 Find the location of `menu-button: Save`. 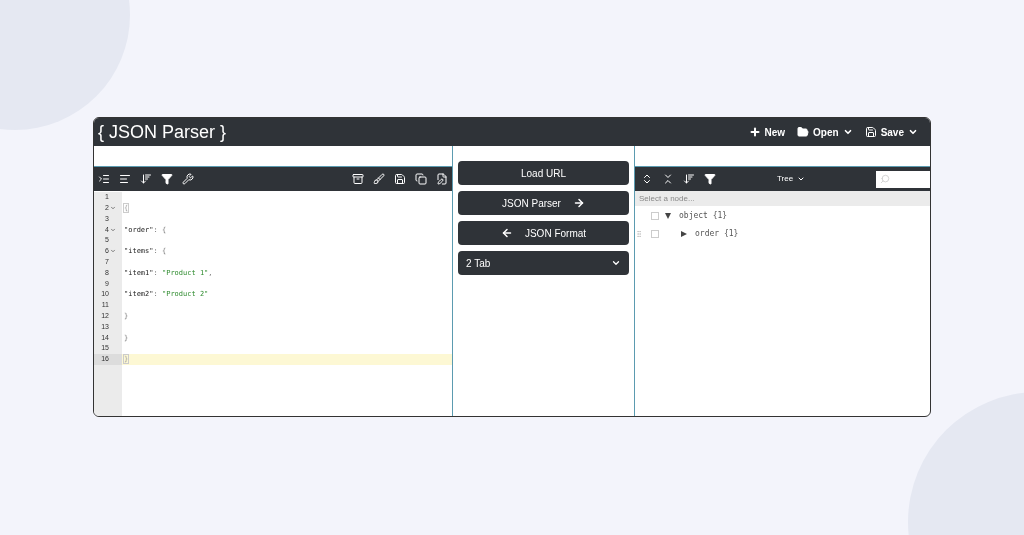

menu-button: Save is located at coordinates (891, 132).